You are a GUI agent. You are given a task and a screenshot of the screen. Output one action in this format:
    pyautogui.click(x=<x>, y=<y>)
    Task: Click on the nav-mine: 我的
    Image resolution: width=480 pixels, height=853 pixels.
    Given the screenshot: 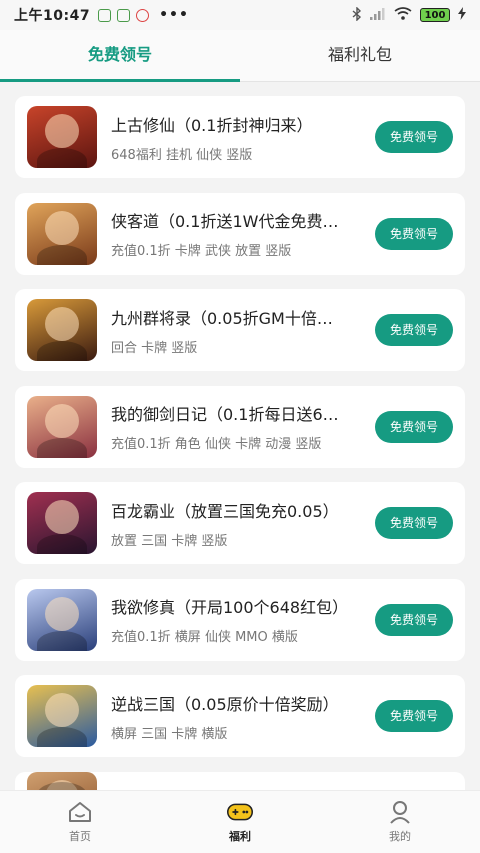 What is the action you would take?
    pyautogui.click(x=400, y=822)
    